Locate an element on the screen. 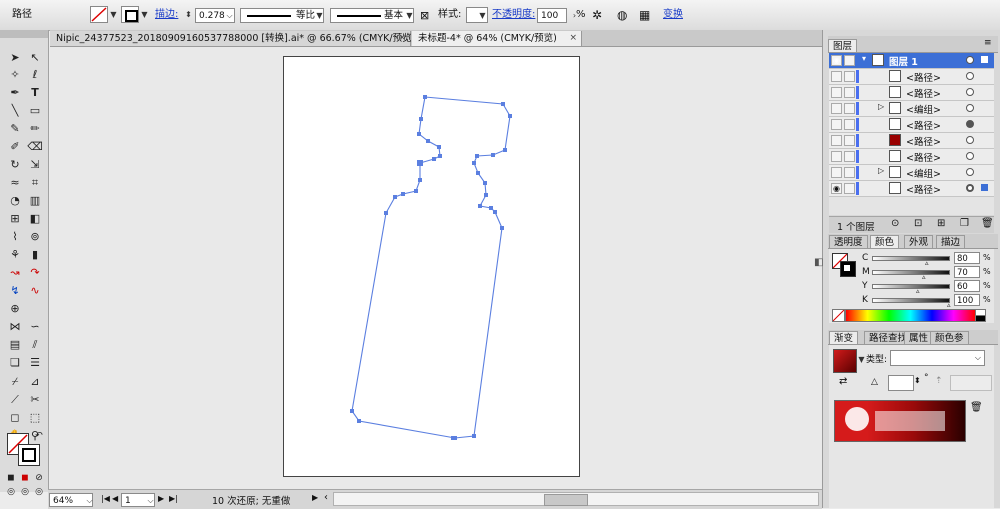 The image size is (1000, 509). prev-artboard-icon: ◀ is located at coordinates (115, 498).